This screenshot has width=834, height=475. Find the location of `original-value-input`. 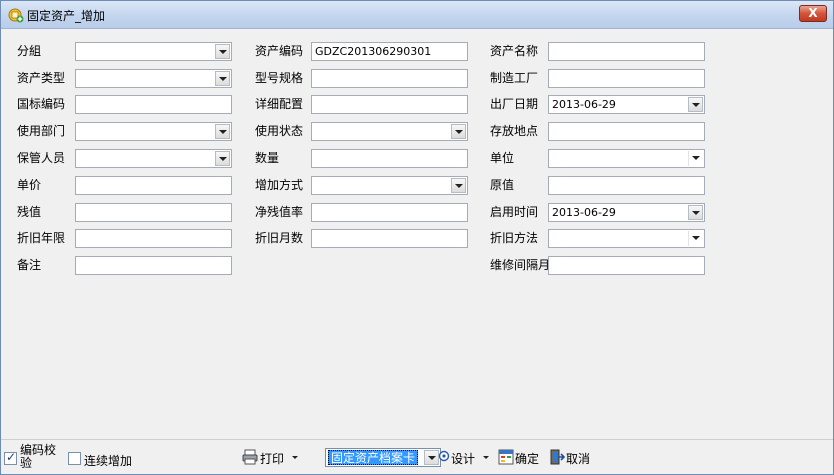

original-value-input is located at coordinates (626, 185).